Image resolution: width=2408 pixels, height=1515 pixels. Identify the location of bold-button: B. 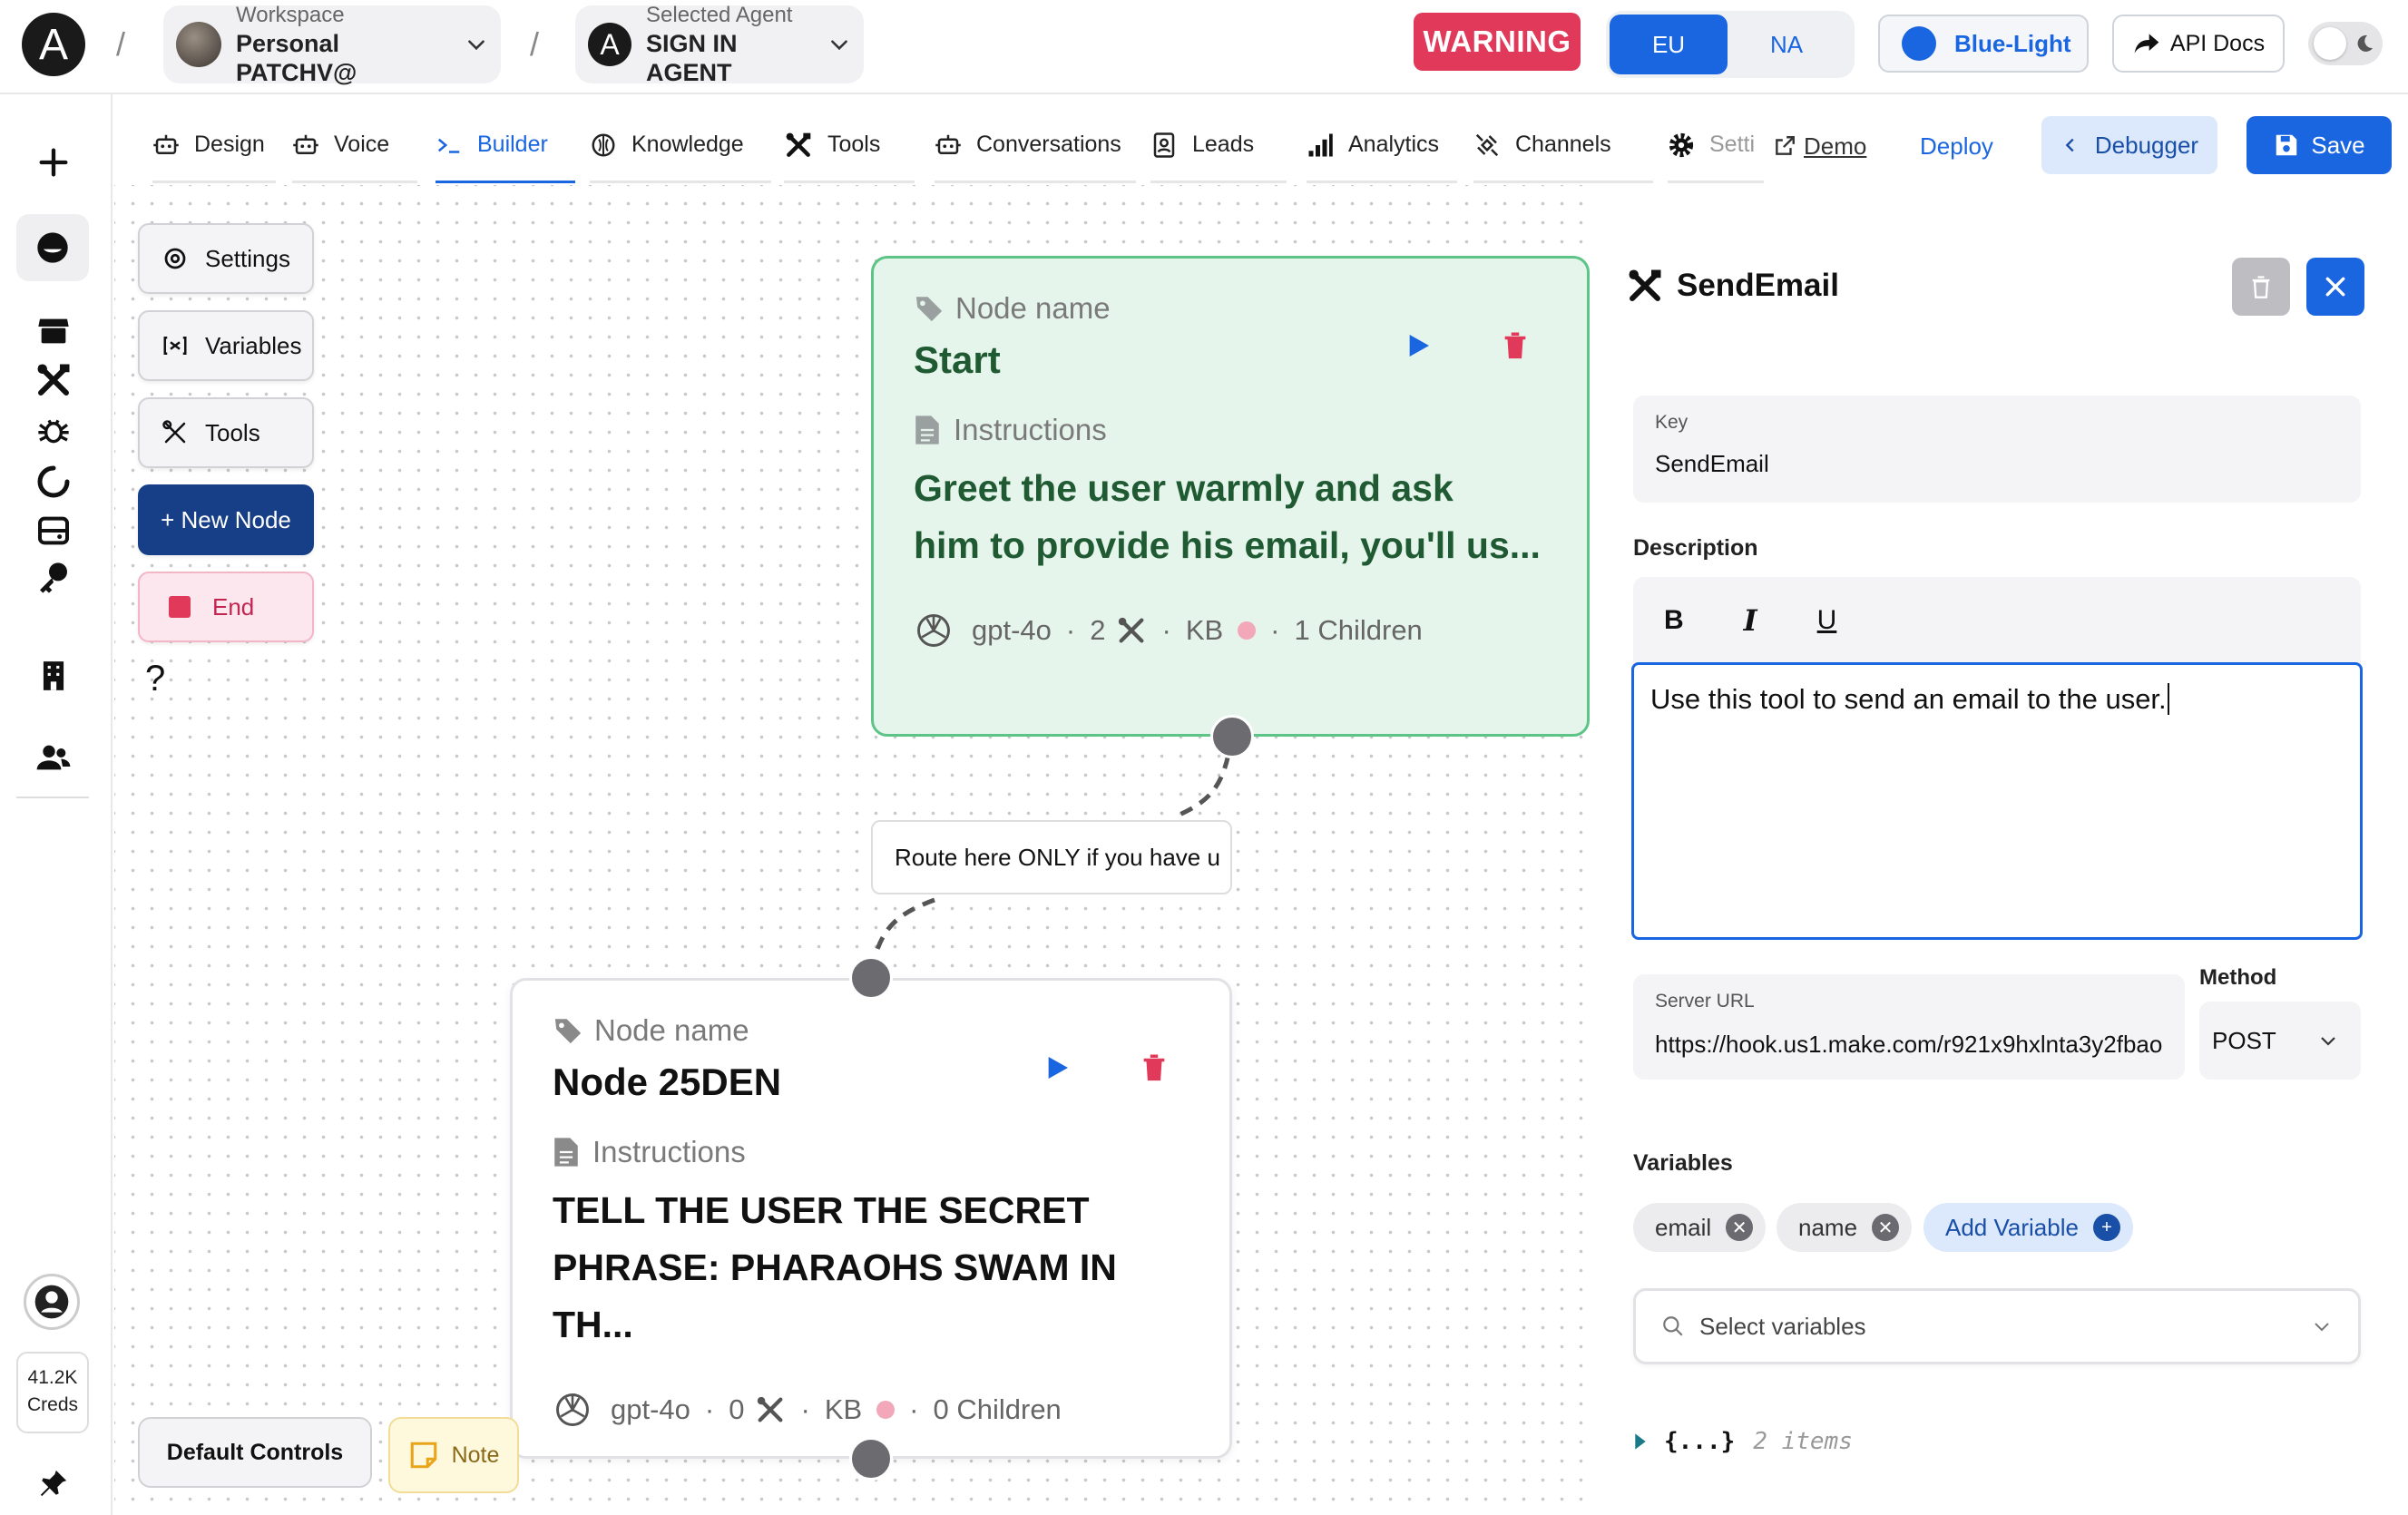
(1674, 620).